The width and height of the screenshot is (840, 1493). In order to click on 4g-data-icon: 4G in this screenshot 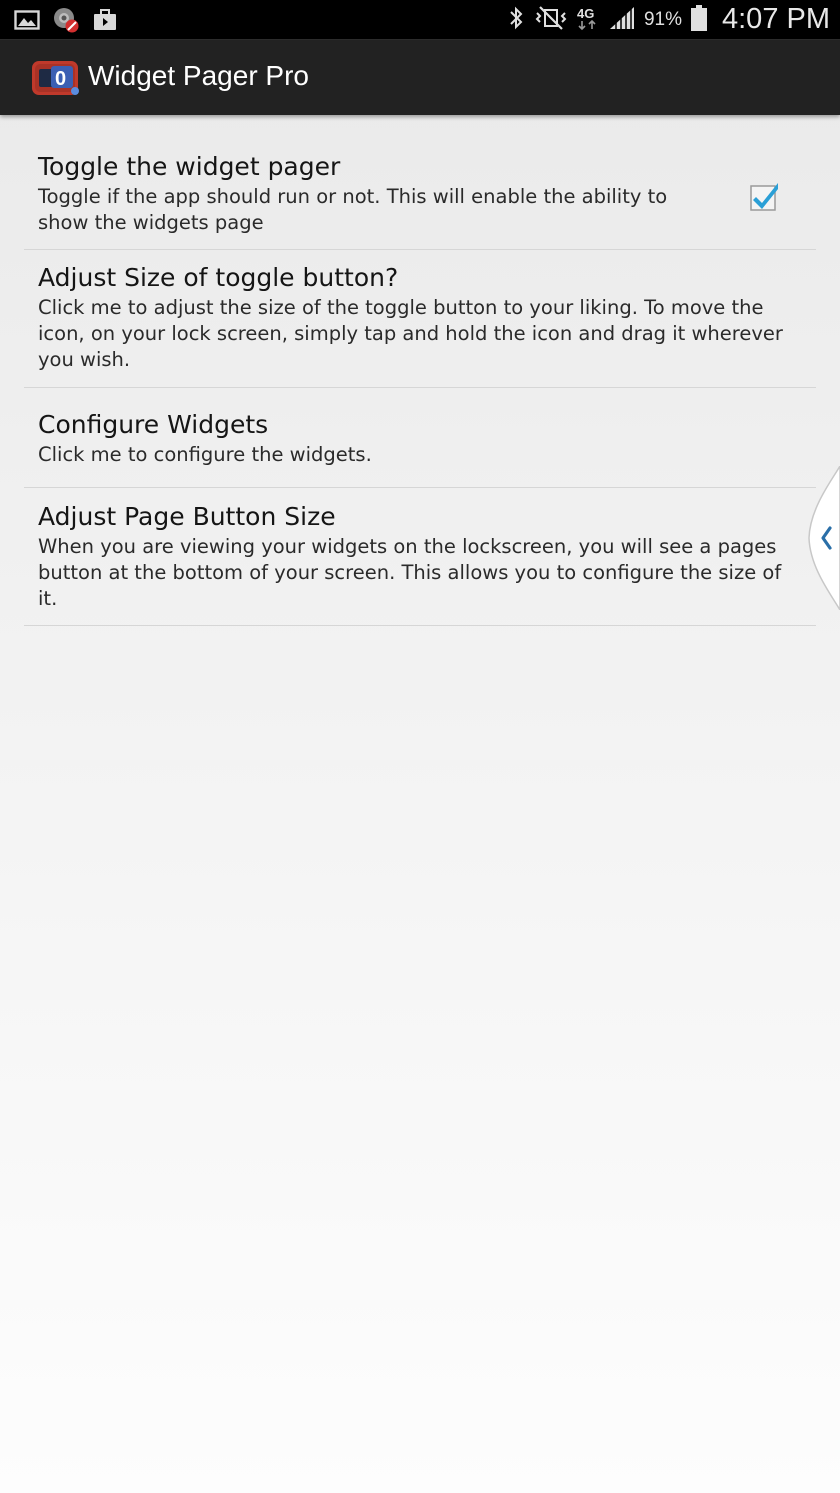, I will do `click(588, 20)`.